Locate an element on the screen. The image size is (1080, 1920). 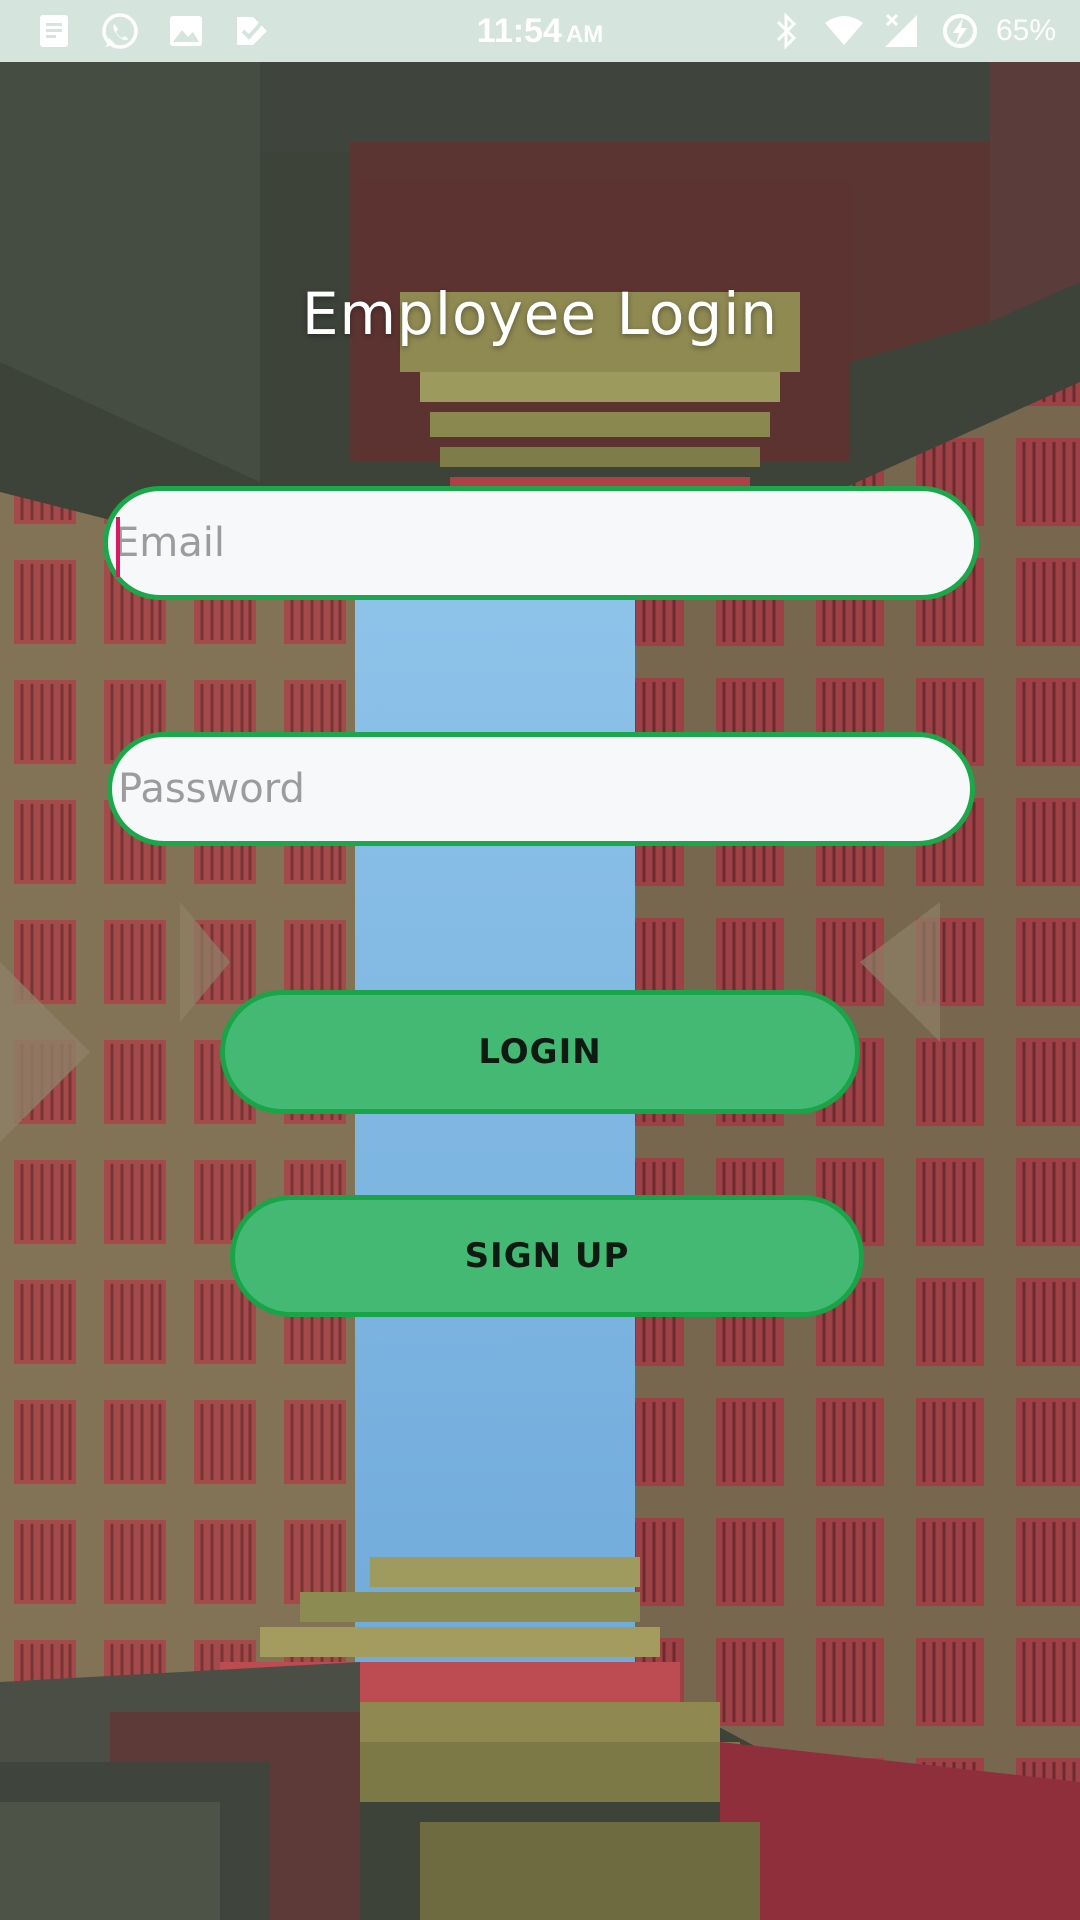
login-button-label: LOGIN is located at coordinates (540, 1052).